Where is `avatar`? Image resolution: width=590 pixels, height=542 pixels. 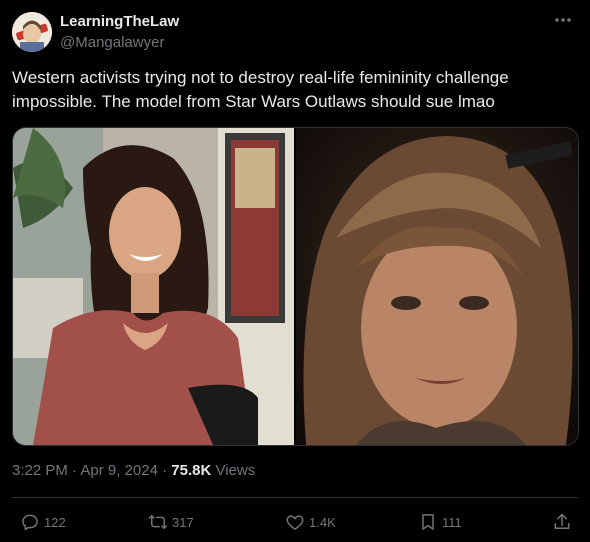
avatar is located at coordinates (32, 32).